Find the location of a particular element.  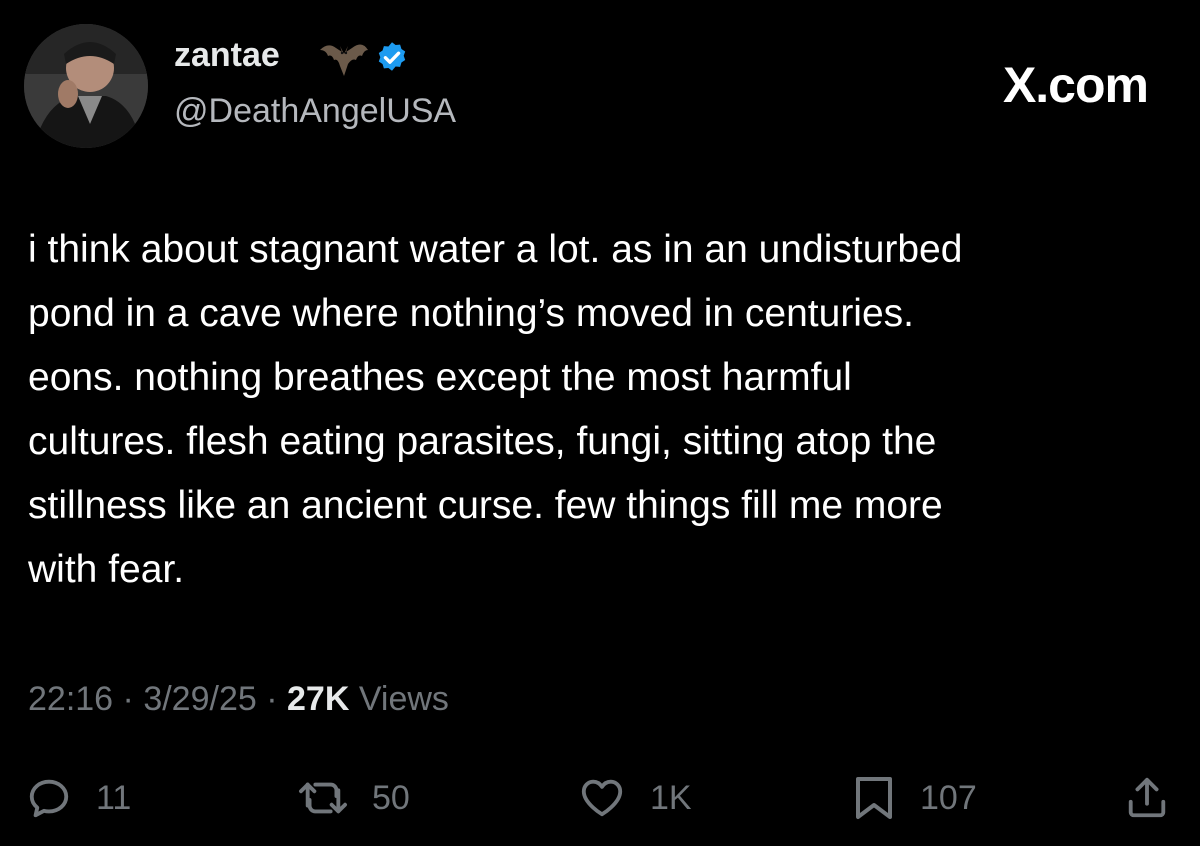

avatar is located at coordinates (86, 86).